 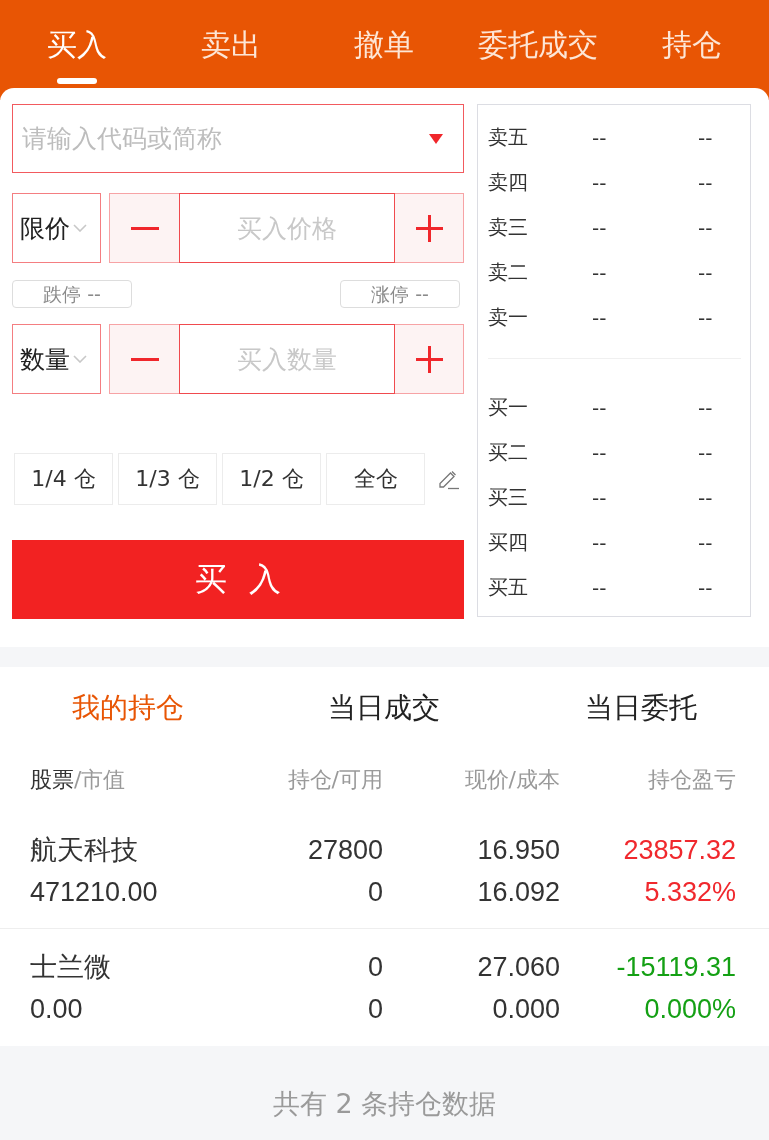 What do you see at coordinates (508, 137) in the screenshot?
I see `quote-level: 卖五` at bounding box center [508, 137].